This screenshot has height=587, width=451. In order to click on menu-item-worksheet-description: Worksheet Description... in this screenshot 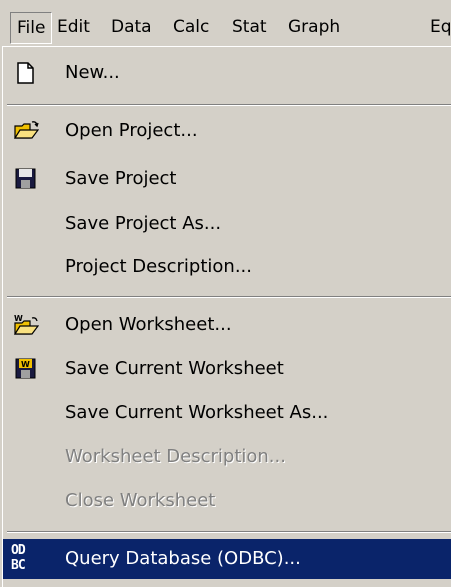, I will do `click(227, 457)`.